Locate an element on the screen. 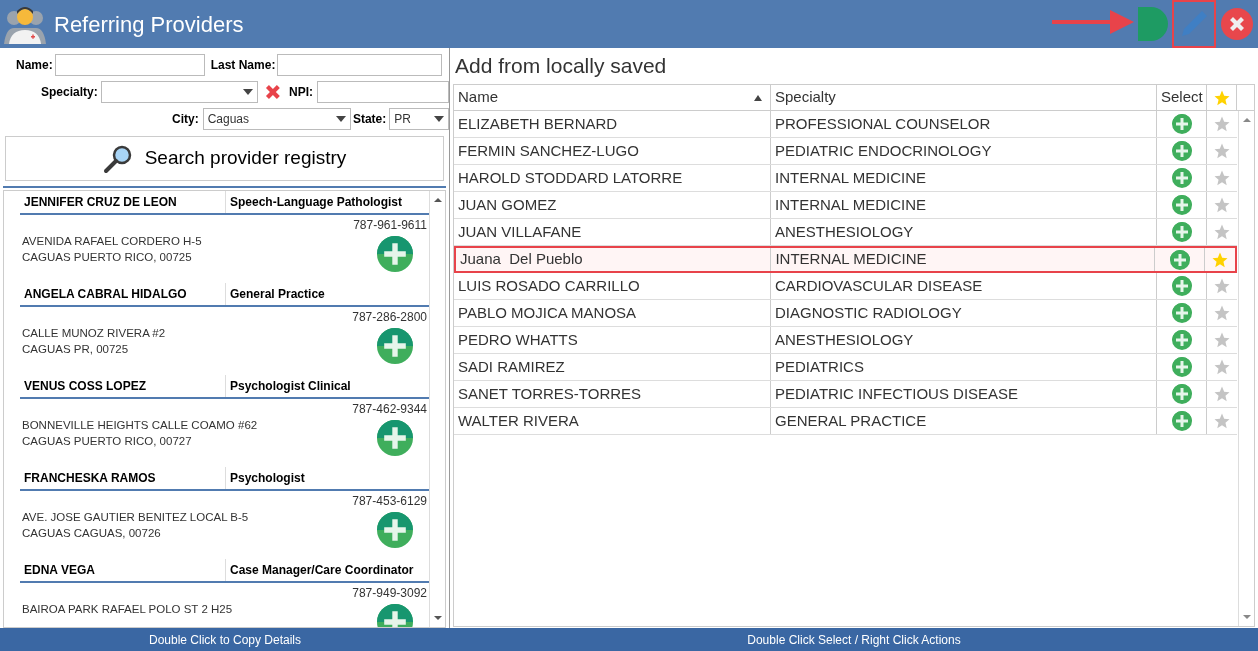  sort-icon is located at coordinates (758, 97).